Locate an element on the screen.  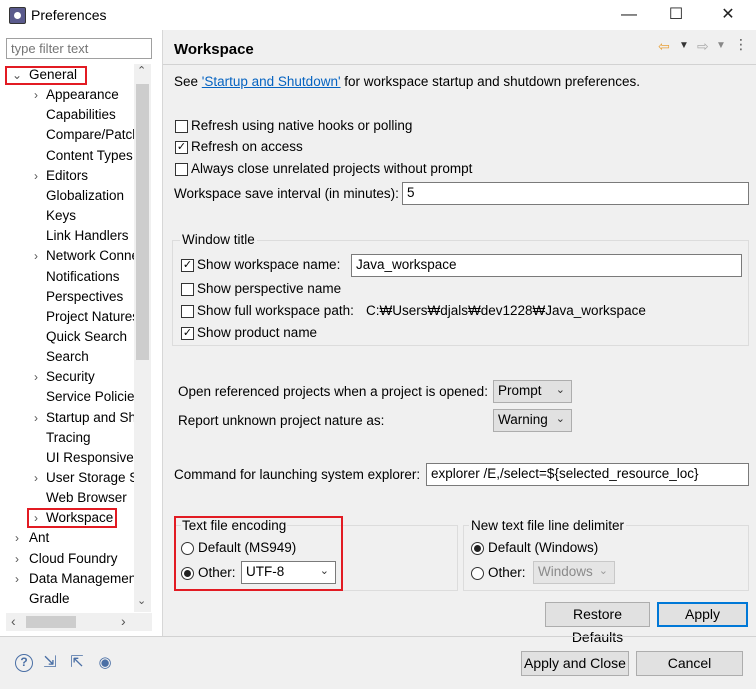
tree-item-project-natures: Project Natures is located at coordinates (90, 317).